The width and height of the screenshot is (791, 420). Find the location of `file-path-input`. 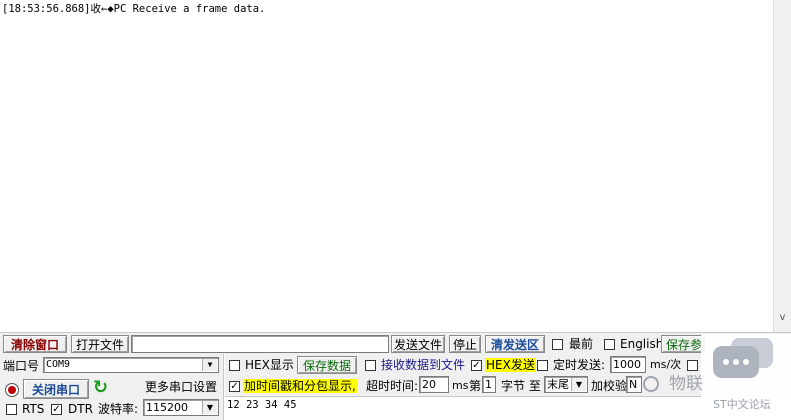

file-path-input is located at coordinates (260, 344).